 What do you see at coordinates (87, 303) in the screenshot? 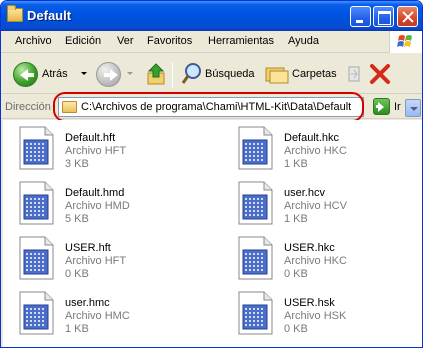
I see `file-name: user.hmc` at bounding box center [87, 303].